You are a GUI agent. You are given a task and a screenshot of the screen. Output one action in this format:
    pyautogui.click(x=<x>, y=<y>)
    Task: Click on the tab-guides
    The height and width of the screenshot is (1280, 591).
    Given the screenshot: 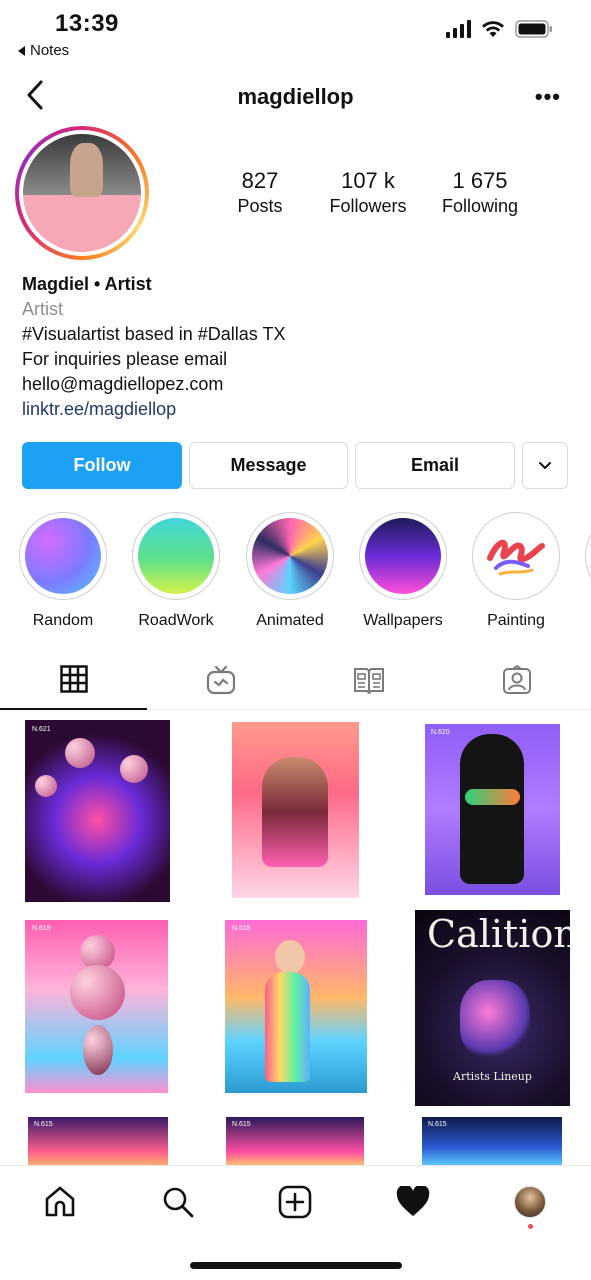 What is the action you would take?
    pyautogui.click(x=368, y=680)
    